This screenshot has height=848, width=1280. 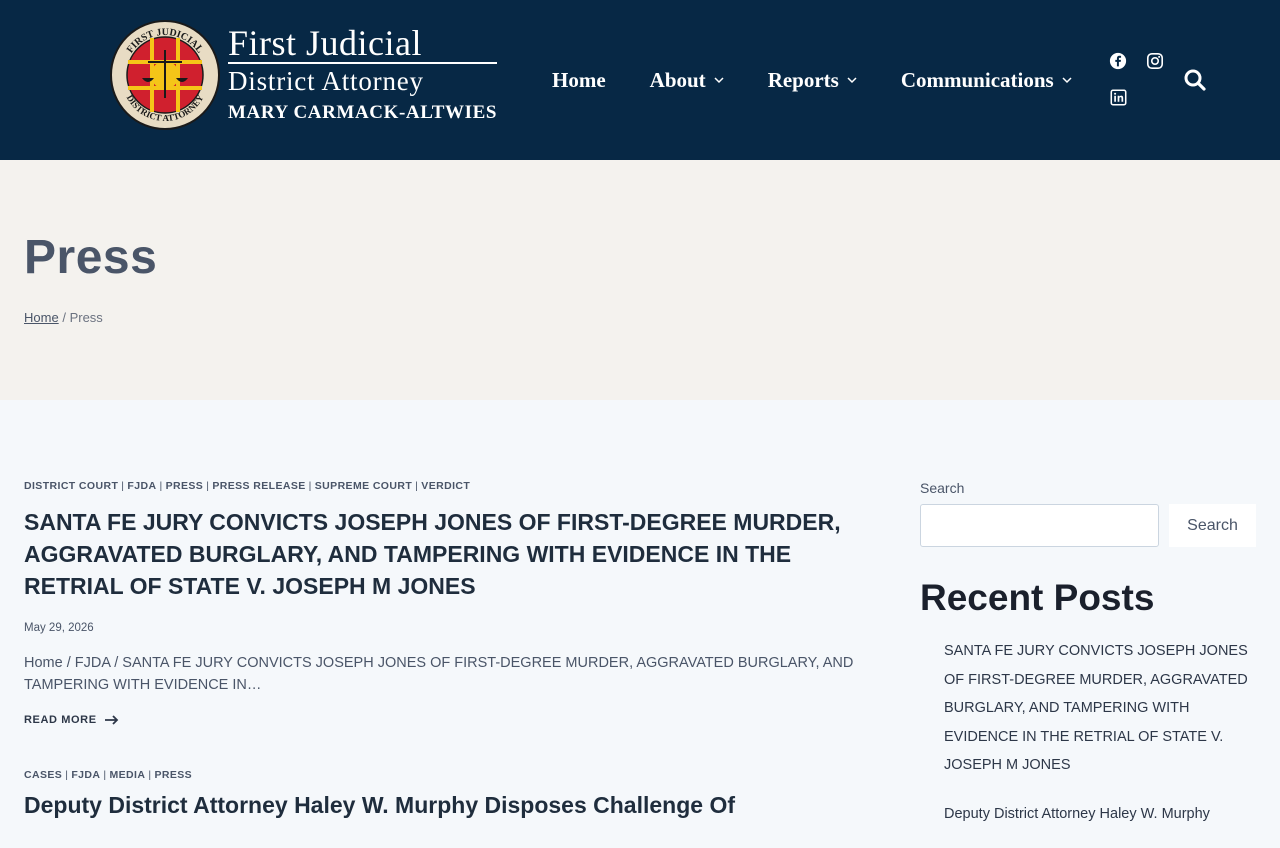 I want to click on logo-line-1: First Judicial, so click(x=325, y=43).